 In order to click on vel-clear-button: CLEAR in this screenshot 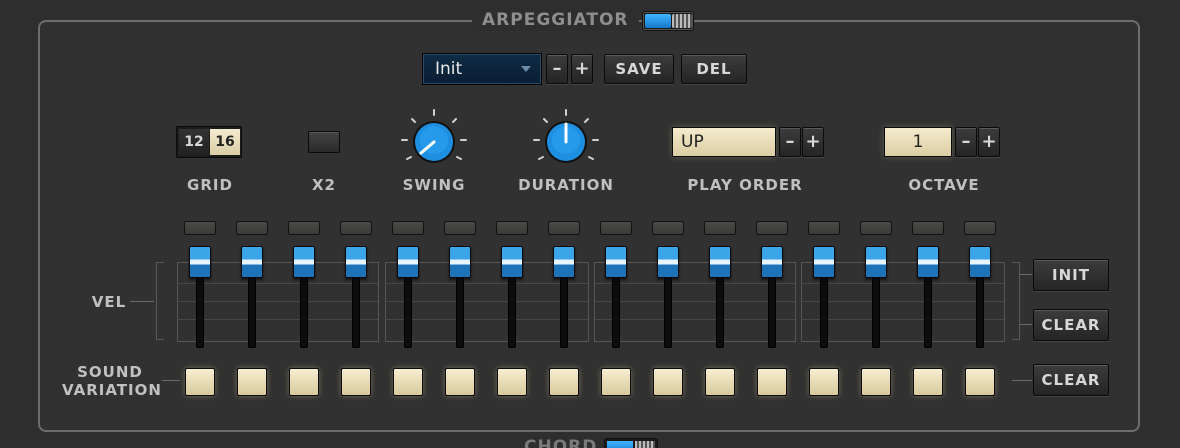, I will do `click(1071, 325)`.